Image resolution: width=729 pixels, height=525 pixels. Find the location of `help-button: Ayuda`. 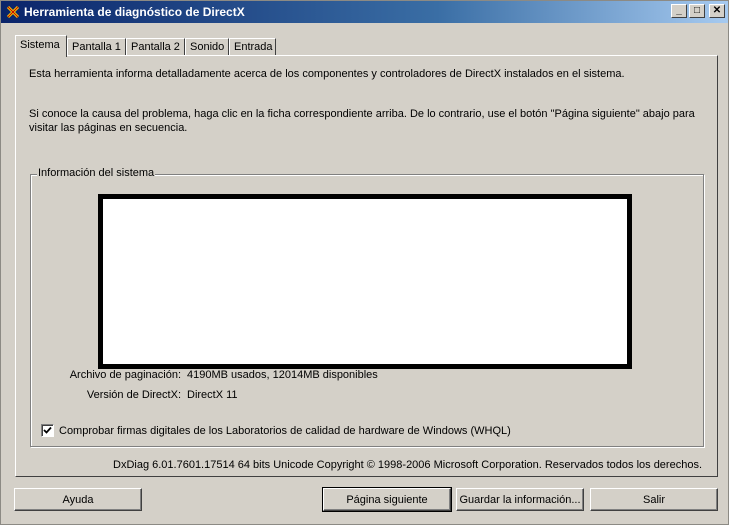

help-button: Ayuda is located at coordinates (78, 499).